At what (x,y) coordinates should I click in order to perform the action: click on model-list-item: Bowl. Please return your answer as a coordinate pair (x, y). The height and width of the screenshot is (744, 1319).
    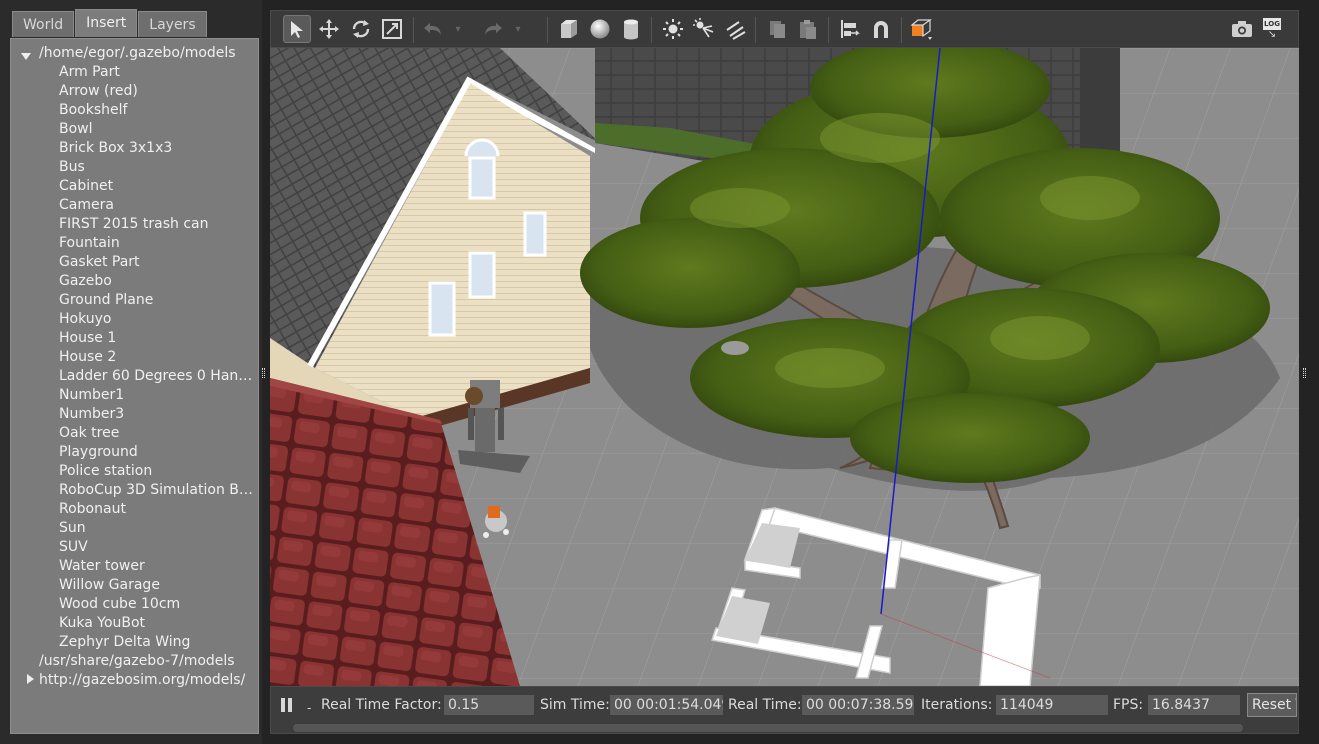
    Looking at the image, I should click on (157, 129).